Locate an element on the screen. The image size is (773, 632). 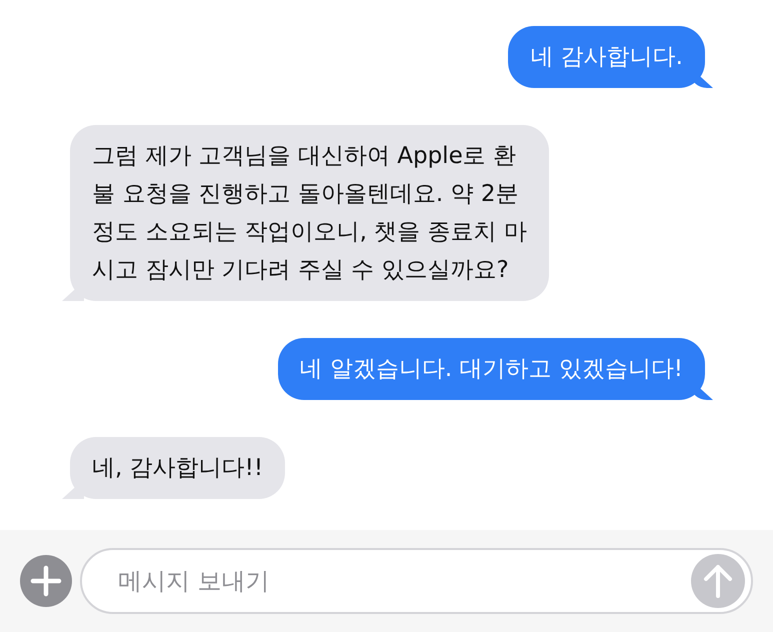
send-icon is located at coordinates (718, 581).